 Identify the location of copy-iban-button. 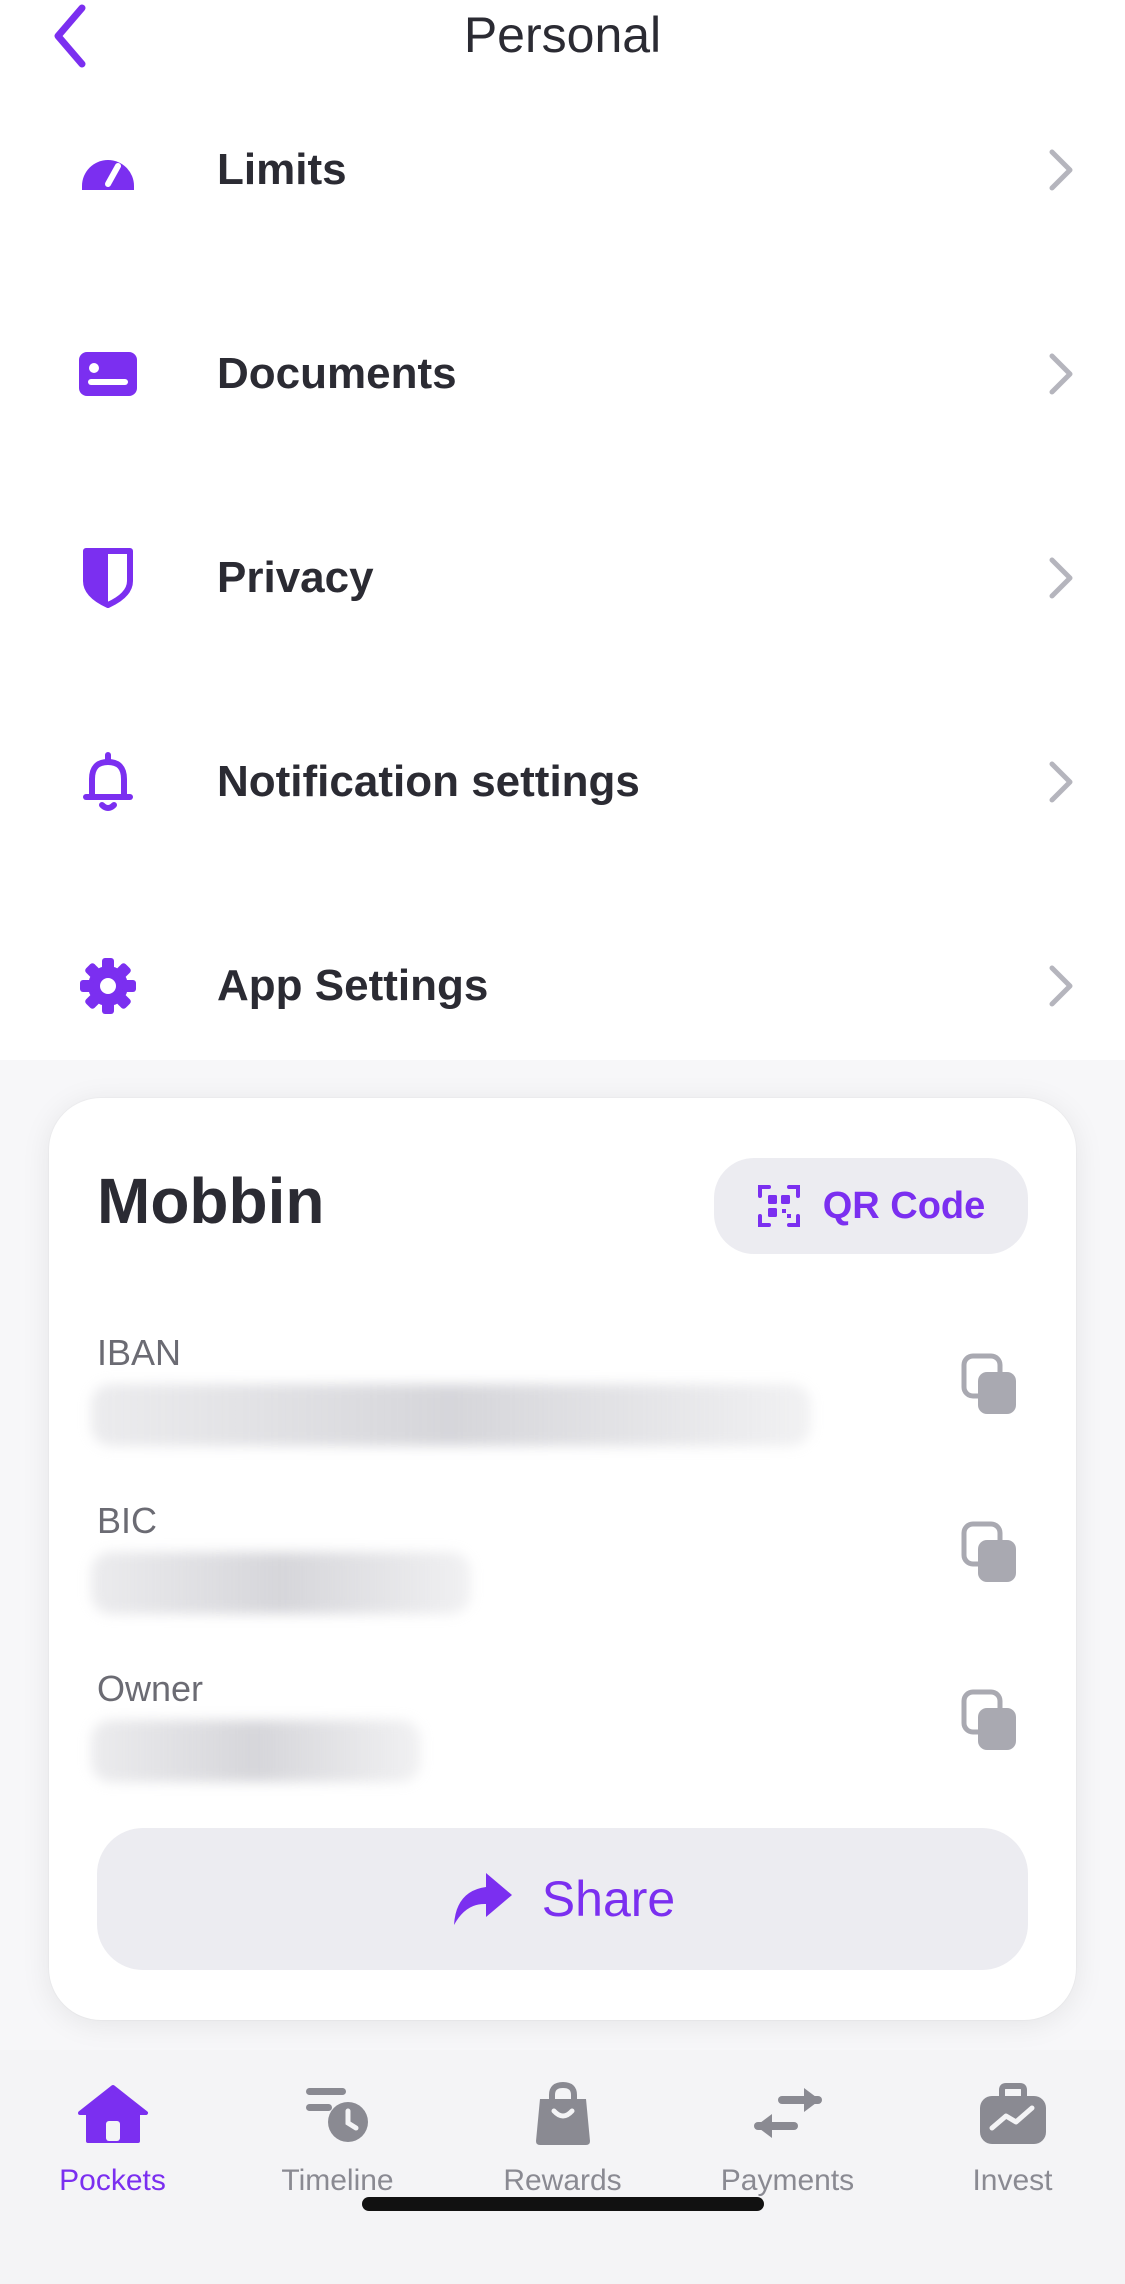
(990, 1385).